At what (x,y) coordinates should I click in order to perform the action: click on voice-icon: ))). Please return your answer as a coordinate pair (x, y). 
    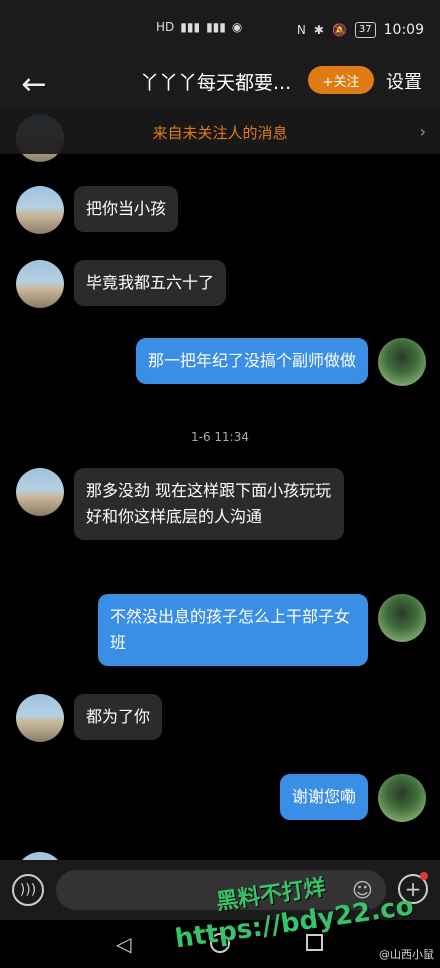
    Looking at the image, I should click on (28, 890).